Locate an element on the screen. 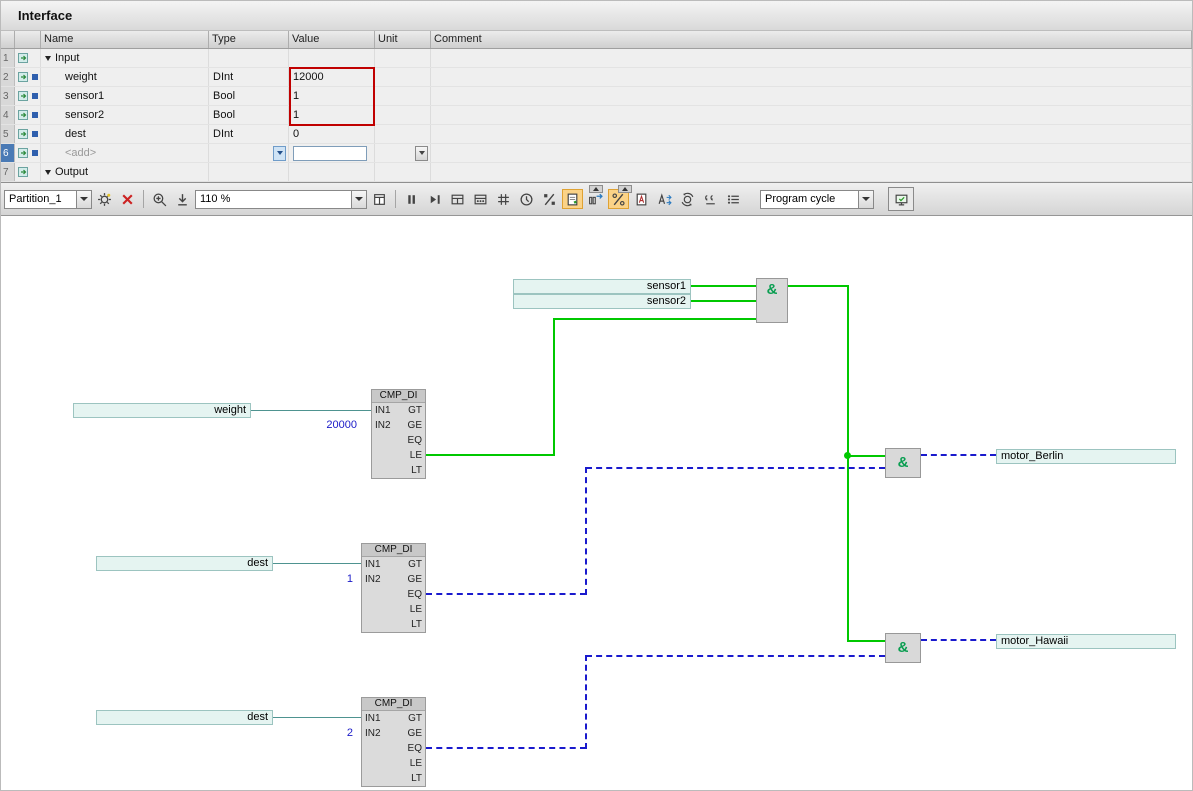 Image resolution: width=1193 pixels, height=791 pixels. table-icon is located at coordinates (457, 199).